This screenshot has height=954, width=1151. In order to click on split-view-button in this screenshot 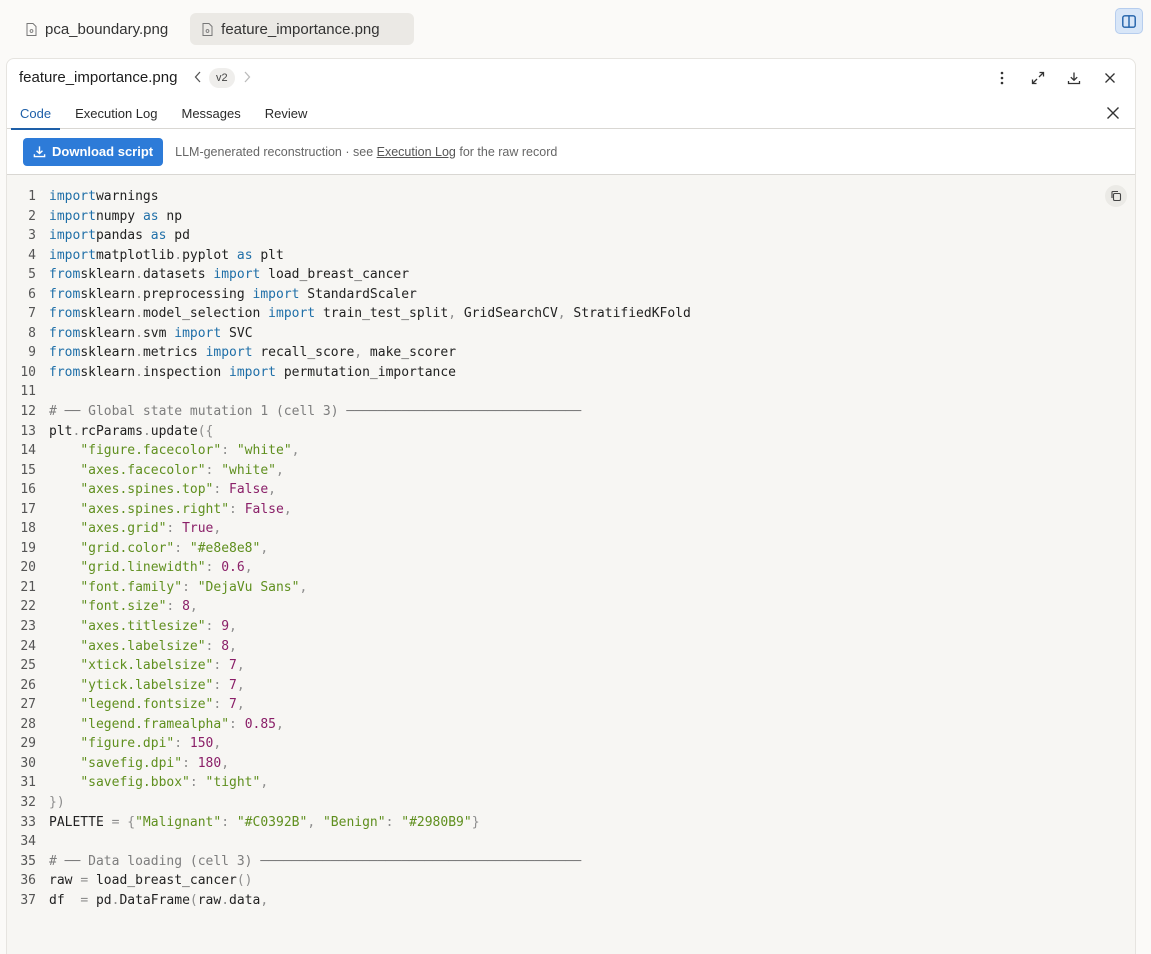, I will do `click(1129, 21)`.